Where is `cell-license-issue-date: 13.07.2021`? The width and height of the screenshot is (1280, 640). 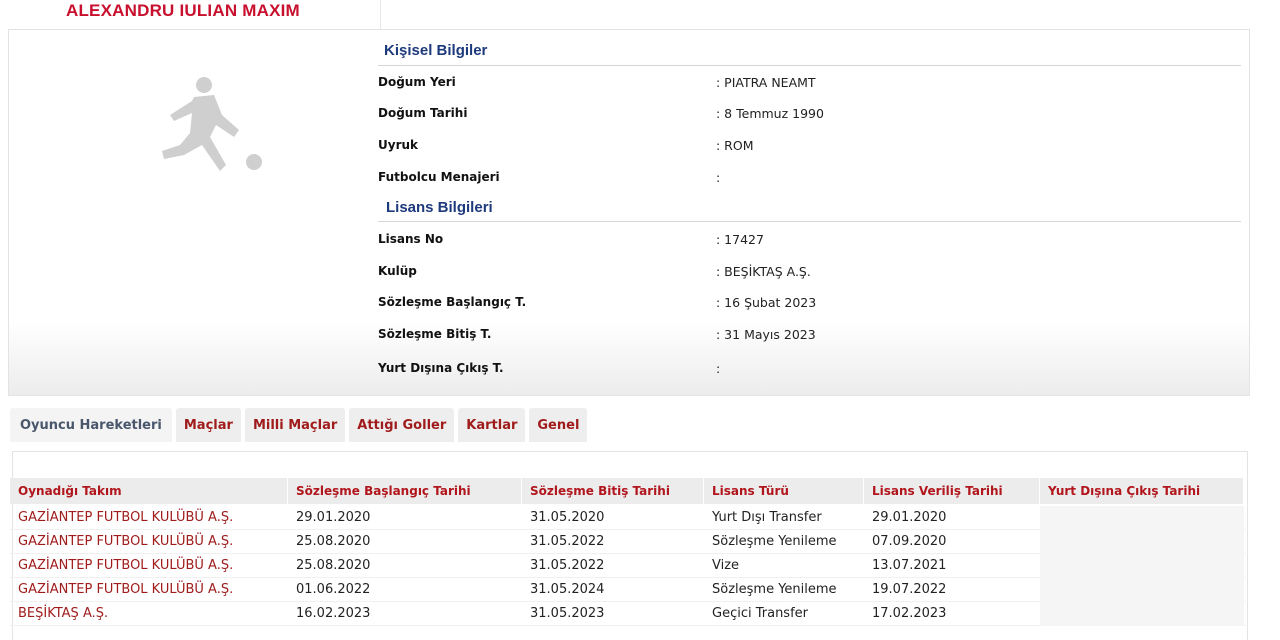 cell-license-issue-date: 13.07.2021 is located at coordinates (909, 565).